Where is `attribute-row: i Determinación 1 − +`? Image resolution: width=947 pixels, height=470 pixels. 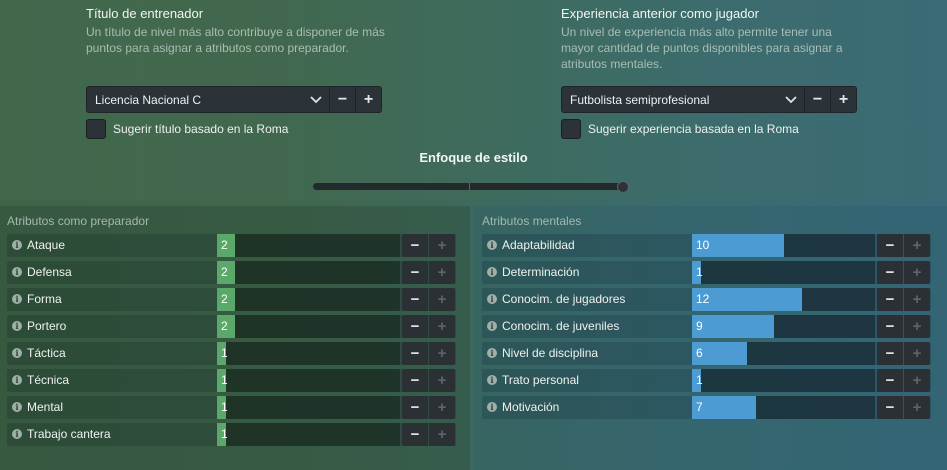
attribute-row: i Determinación 1 − + is located at coordinates (706, 272).